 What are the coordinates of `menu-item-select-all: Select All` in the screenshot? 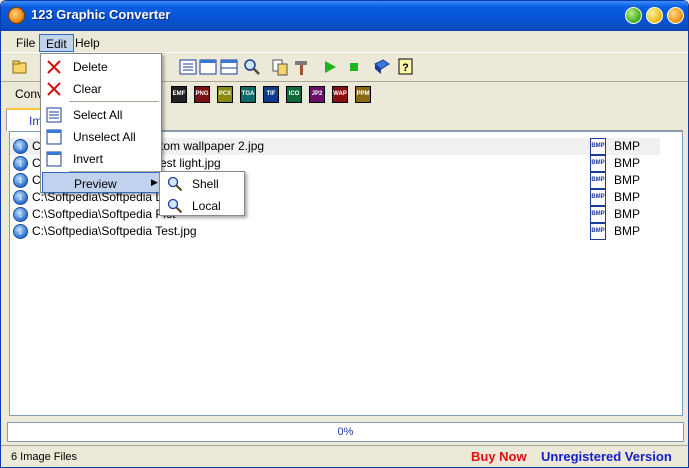 It's located at (101, 114).